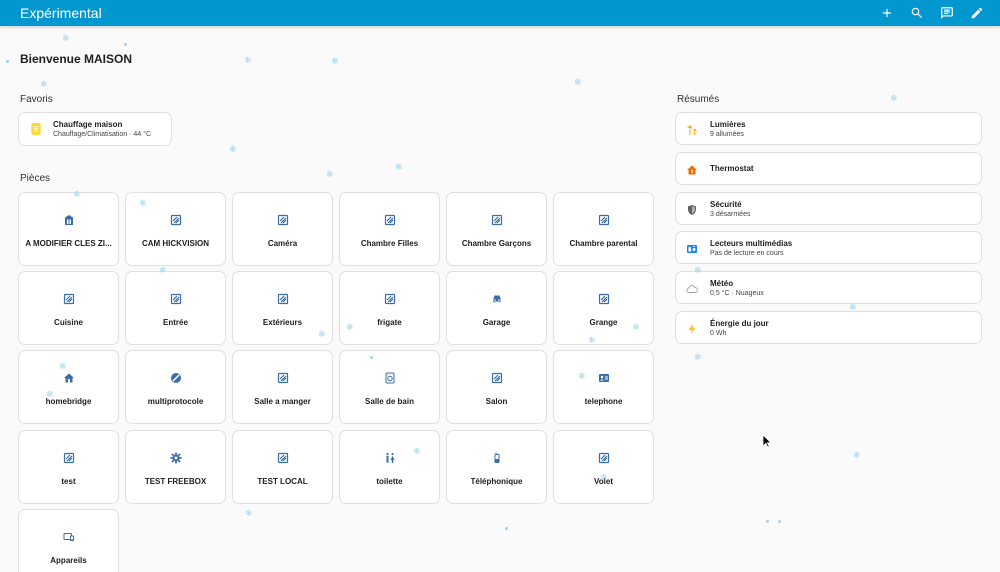 The width and height of the screenshot is (1000, 572). Describe the element at coordinates (726, 204) in the screenshot. I see `summary-name: Sécurité` at that location.